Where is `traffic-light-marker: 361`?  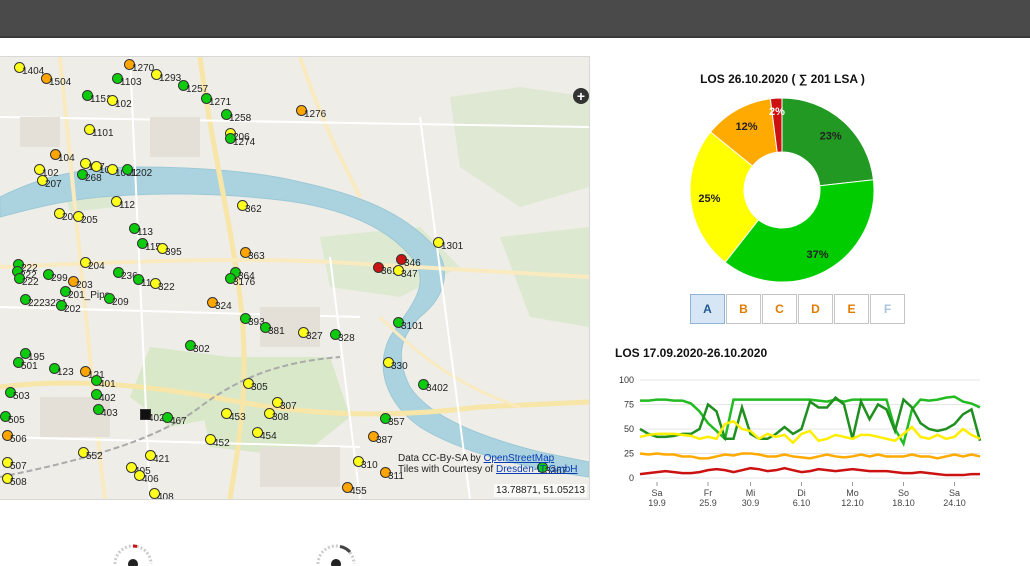
traffic-light-marker: 361 is located at coordinates (385, 269).